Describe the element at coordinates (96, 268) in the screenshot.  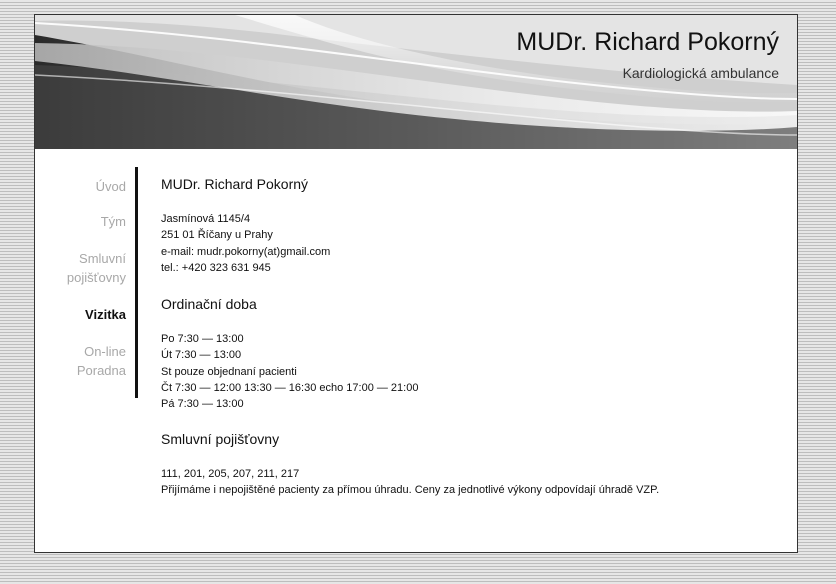
I see `nav-item-smluvni-pojistovny: Smluvní pojišťovny` at that location.